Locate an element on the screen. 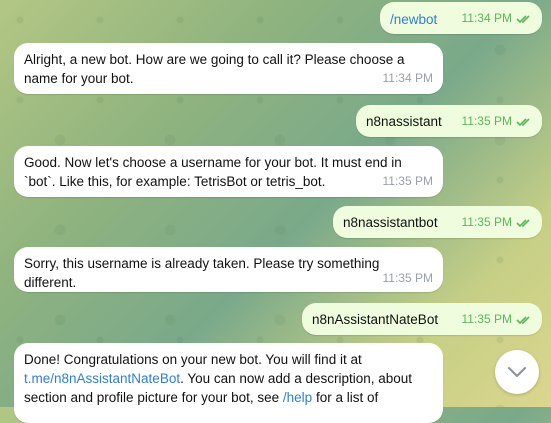 This screenshot has height=423, width=551. chevron-down-icon is located at coordinates (517, 372).